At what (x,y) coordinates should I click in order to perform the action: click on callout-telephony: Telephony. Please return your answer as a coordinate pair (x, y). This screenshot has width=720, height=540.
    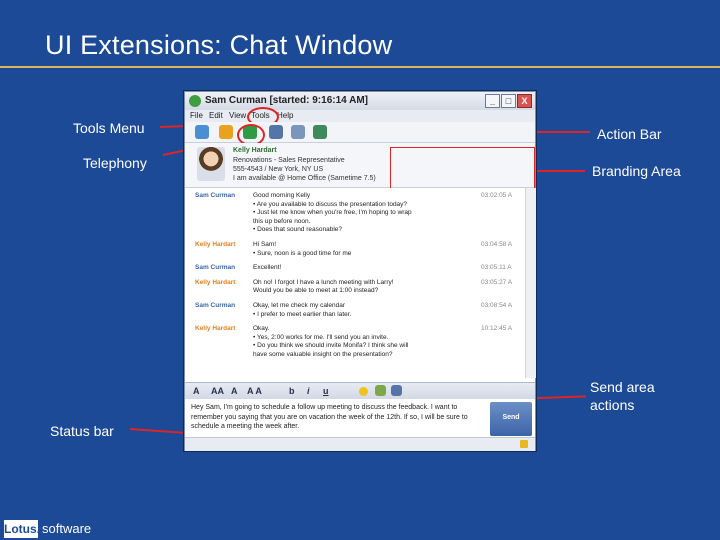
    Looking at the image, I should click on (115, 163).